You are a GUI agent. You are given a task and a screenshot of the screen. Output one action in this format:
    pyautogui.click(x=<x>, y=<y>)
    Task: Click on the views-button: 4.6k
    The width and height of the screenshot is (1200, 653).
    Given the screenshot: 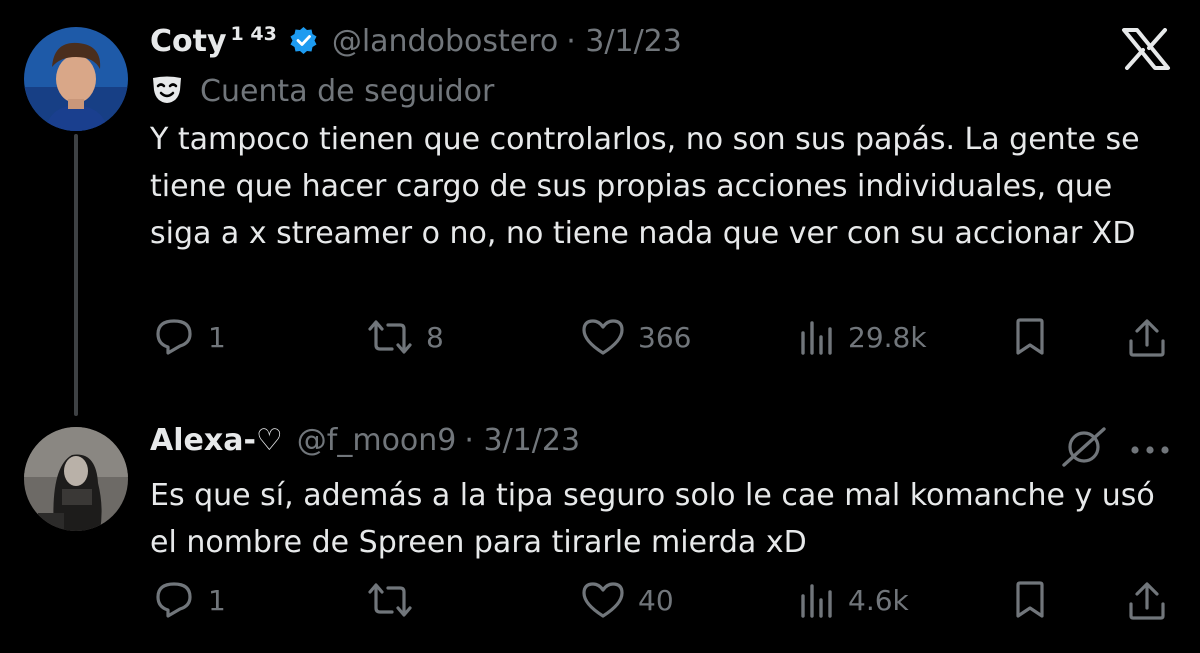 What is the action you would take?
    pyautogui.click(x=853, y=600)
    